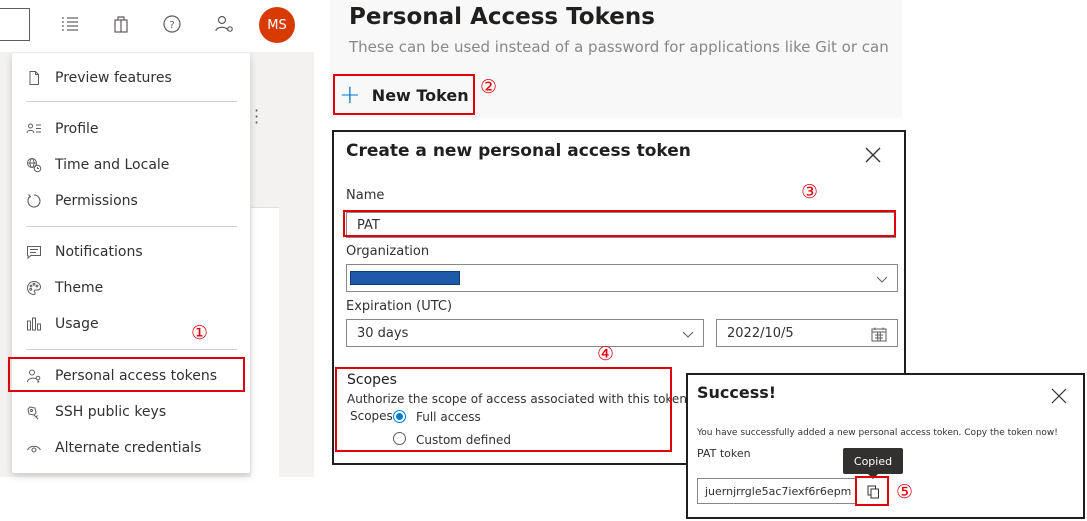  Describe the element at coordinates (737, 392) in the screenshot. I see `success-title: Success!` at that location.